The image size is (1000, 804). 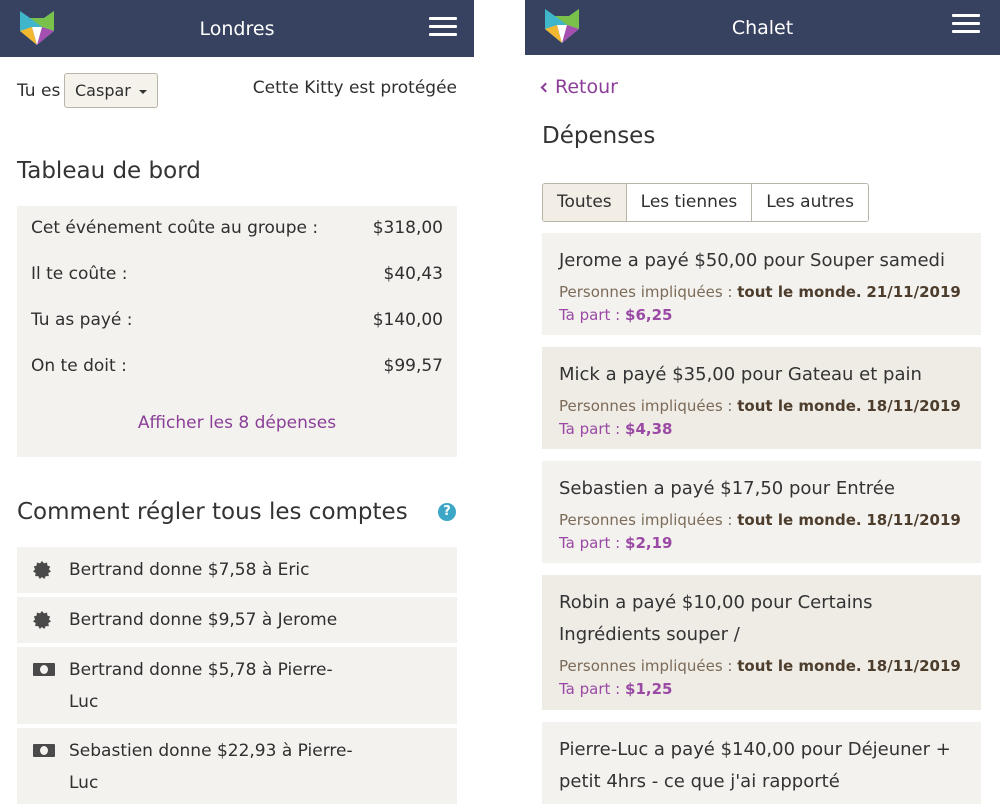 I want to click on show-expenses-link: Afficher les 8 dépenses, so click(x=237, y=423).